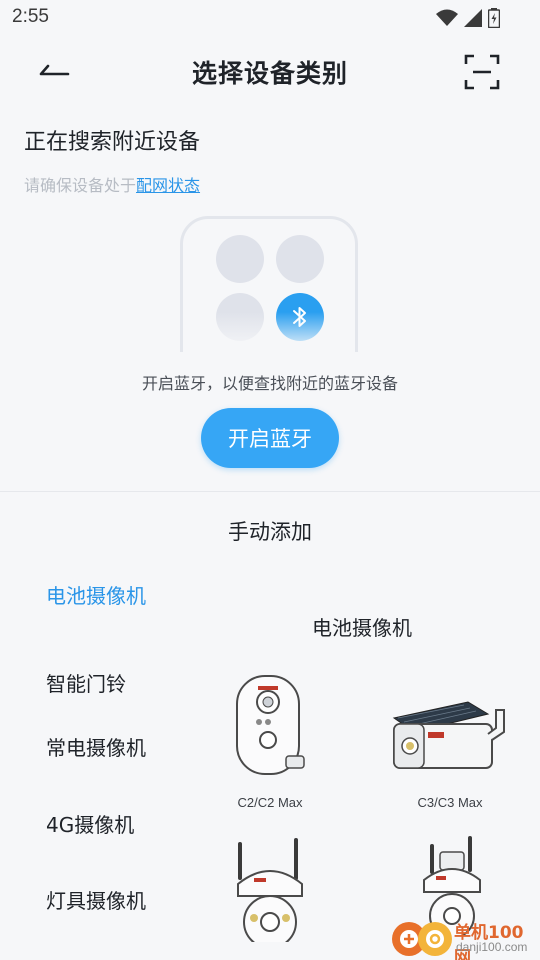 The height and width of the screenshot is (960, 540). I want to click on phone-illustration, so click(269, 284).